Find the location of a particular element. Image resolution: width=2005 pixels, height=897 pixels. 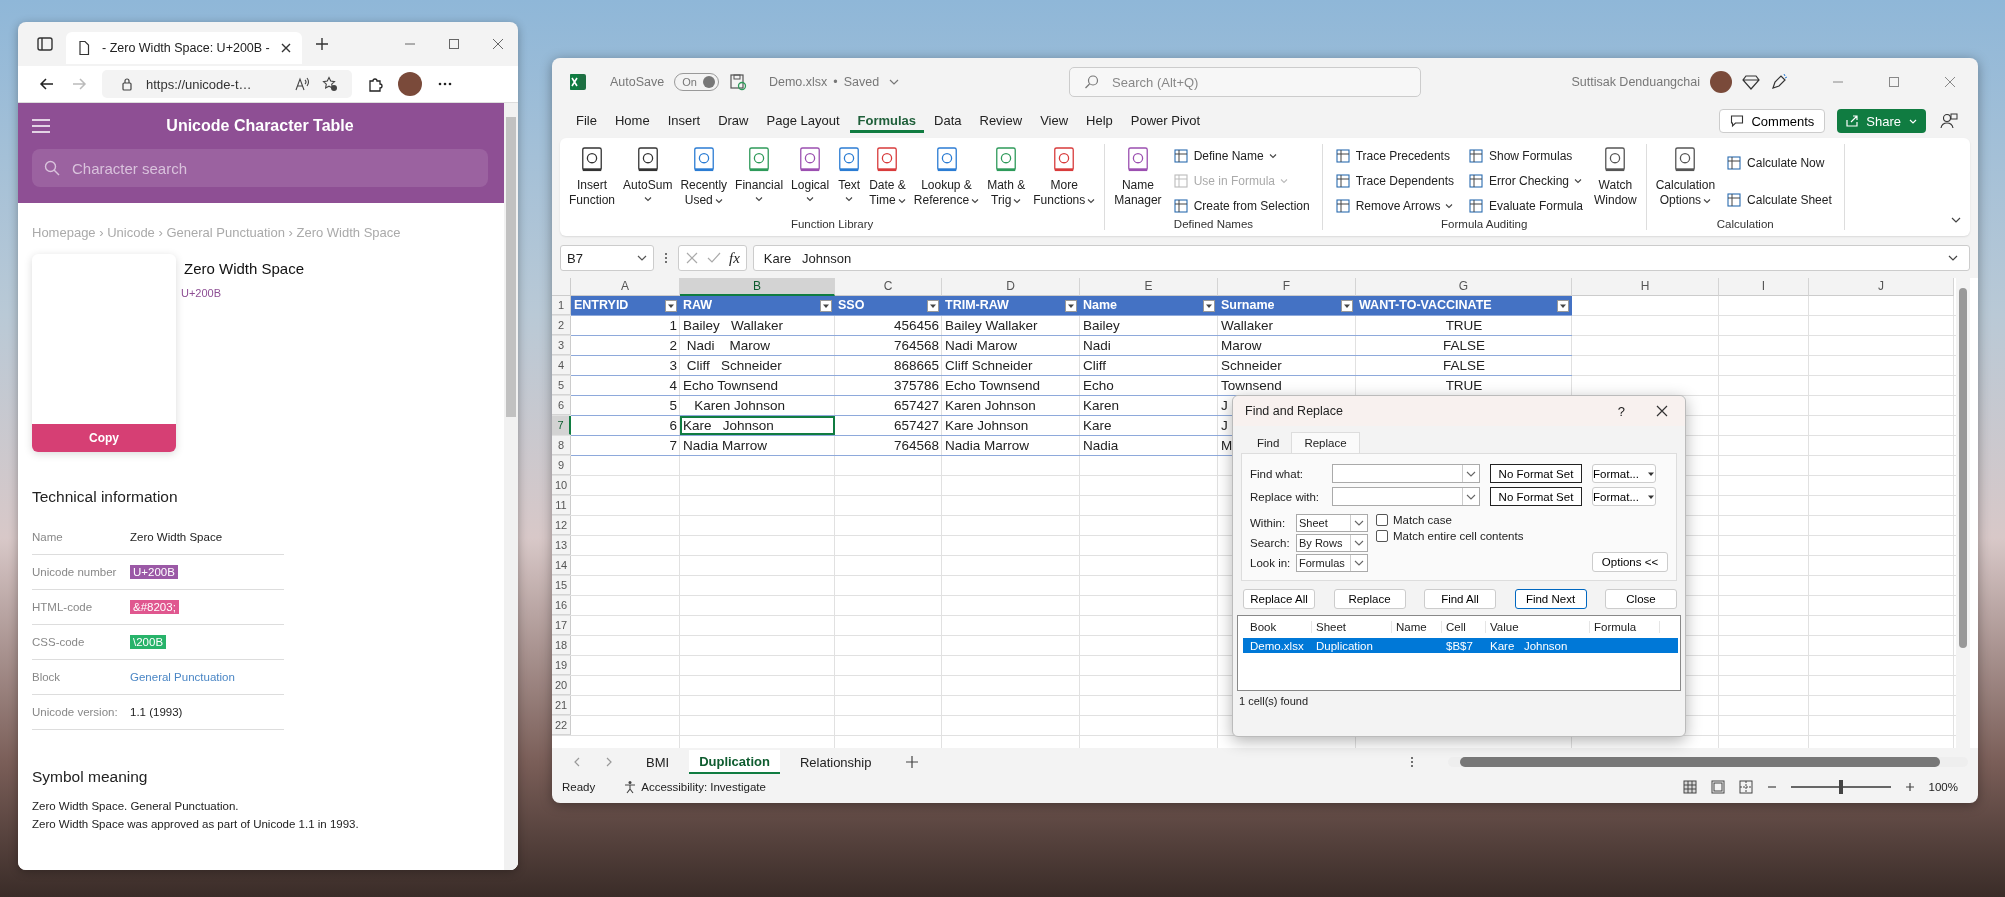

search-bar: Character search is located at coordinates (260, 168).